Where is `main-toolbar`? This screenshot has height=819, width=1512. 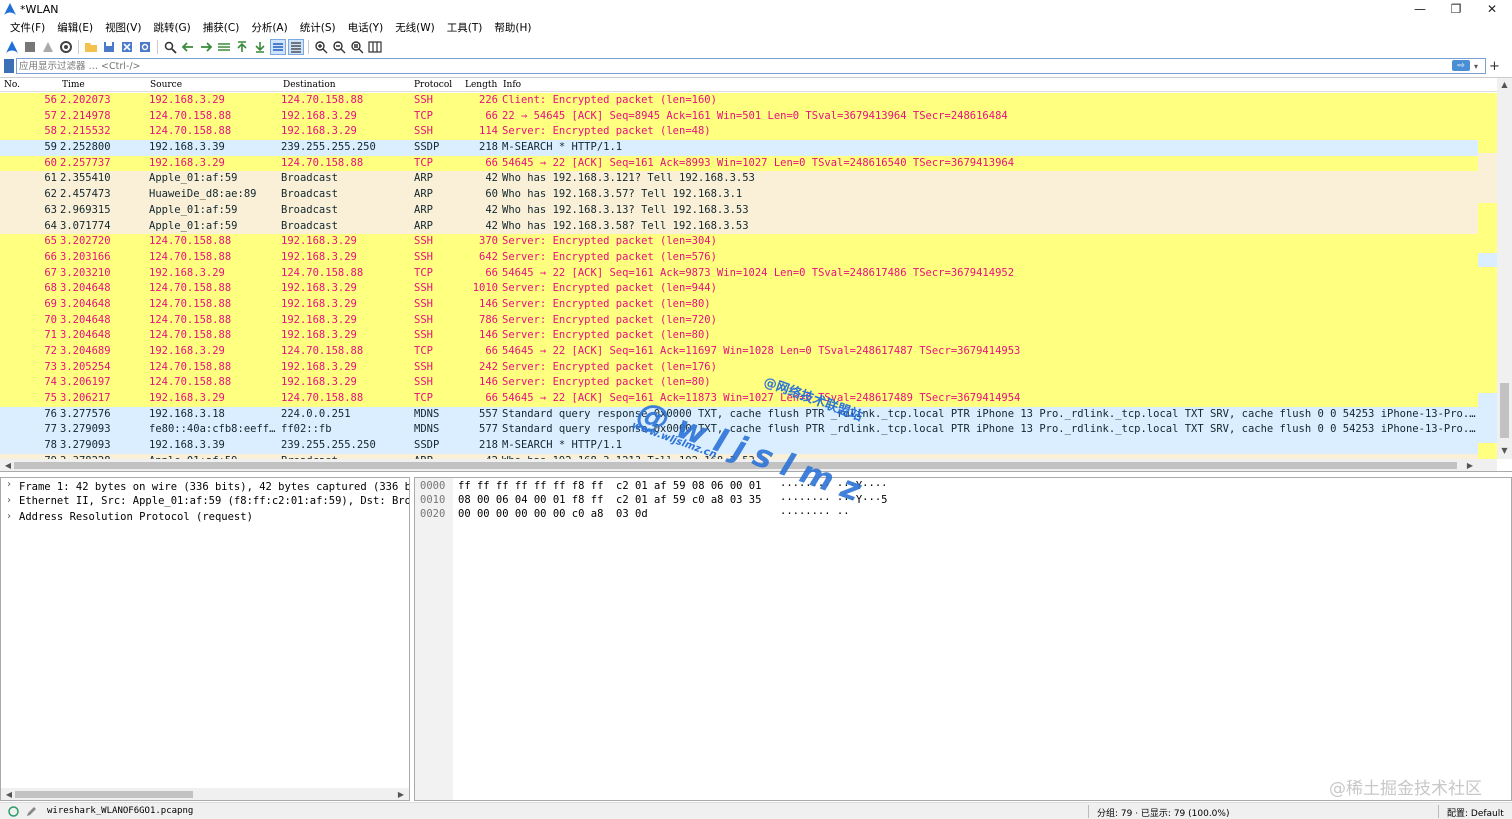 main-toolbar is located at coordinates (756, 47).